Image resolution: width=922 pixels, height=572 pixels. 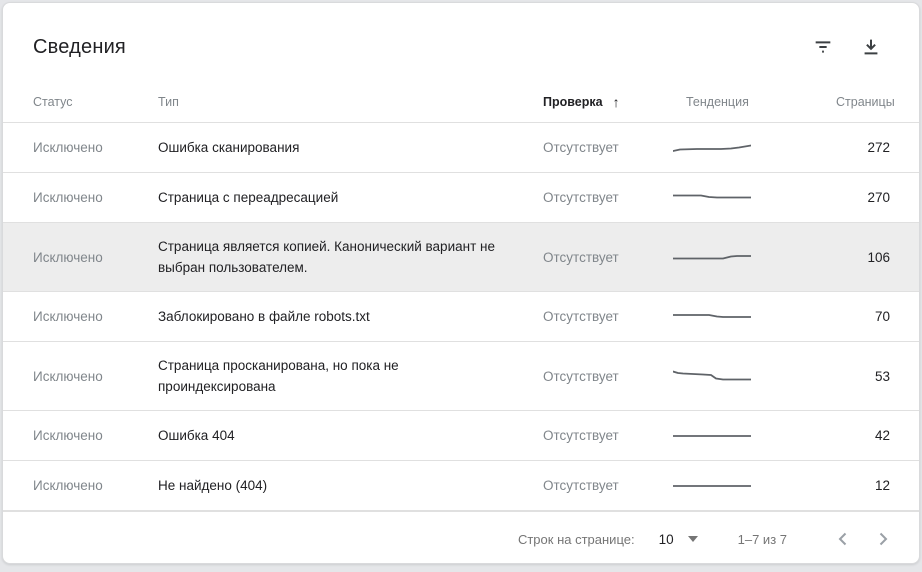 I want to click on download-button, so click(x=871, y=47).